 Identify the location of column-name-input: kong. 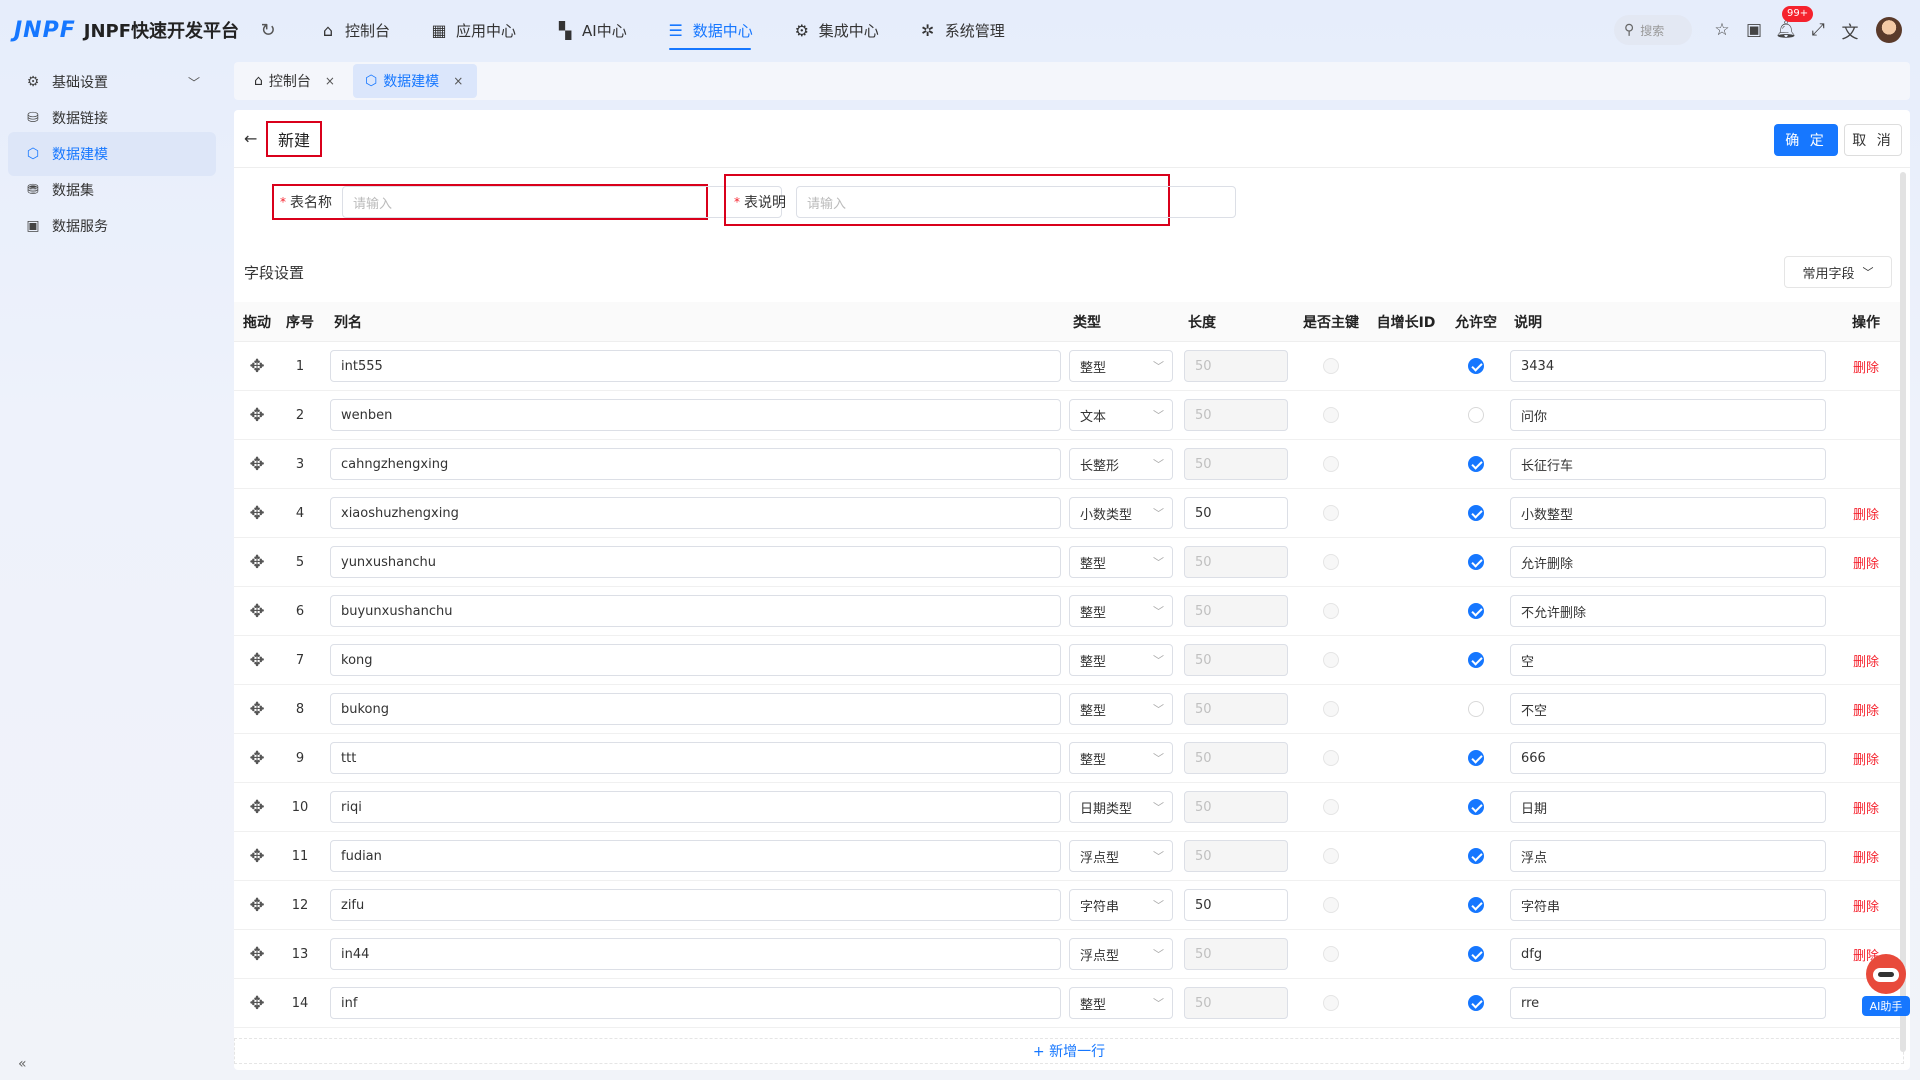
(695, 660).